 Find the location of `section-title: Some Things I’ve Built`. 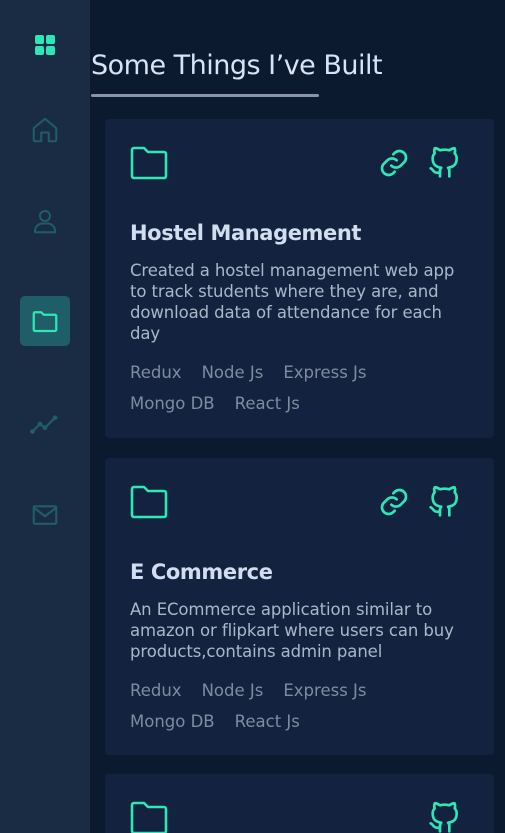

section-title: Some Things I’ve Built is located at coordinates (237, 65).